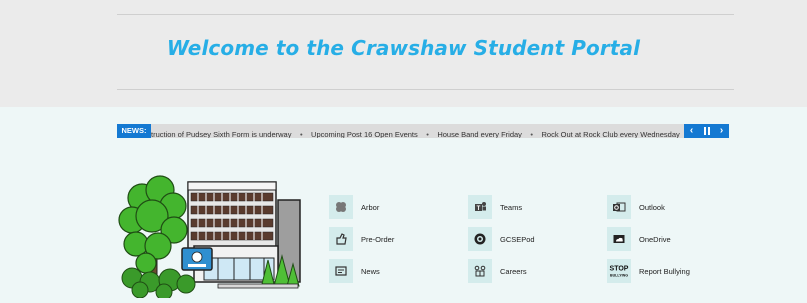  Describe the element at coordinates (354, 207) in the screenshot. I see `link-arbor: Arbor` at that location.